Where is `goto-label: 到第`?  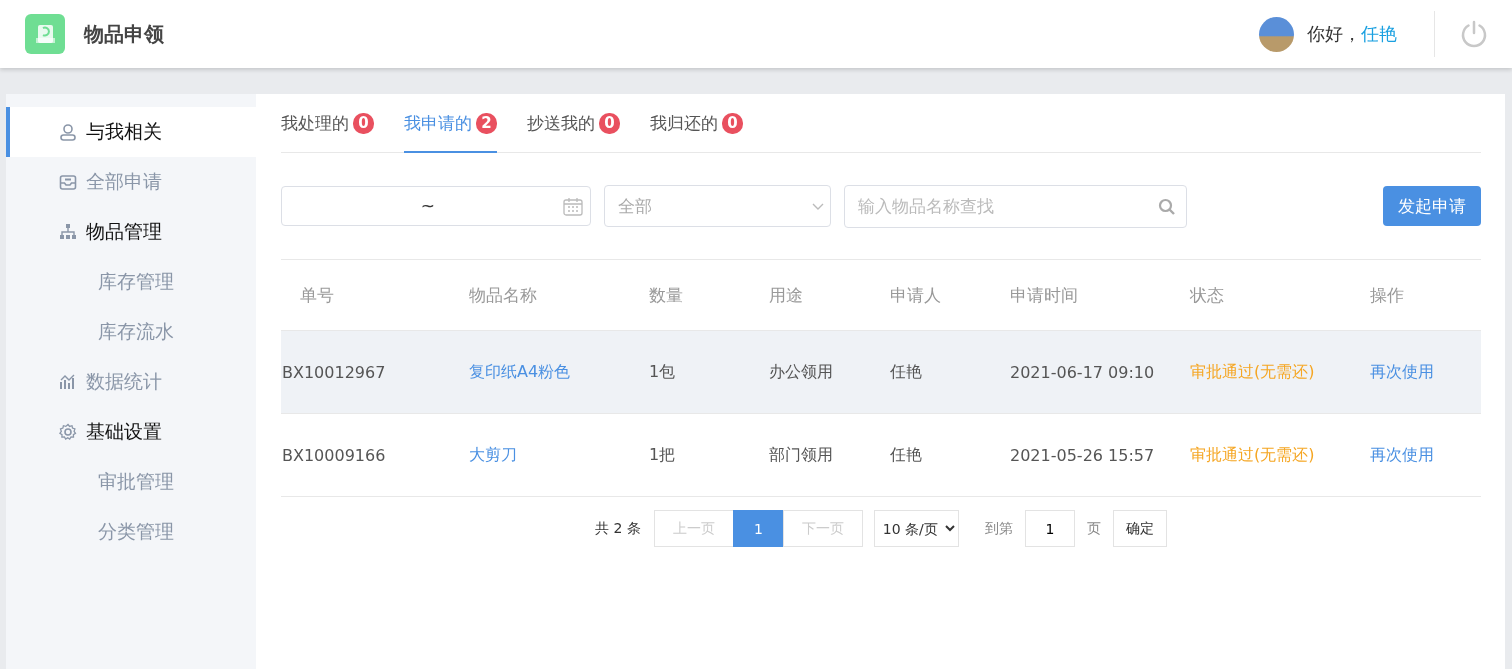
goto-label: 到第 is located at coordinates (998, 528).